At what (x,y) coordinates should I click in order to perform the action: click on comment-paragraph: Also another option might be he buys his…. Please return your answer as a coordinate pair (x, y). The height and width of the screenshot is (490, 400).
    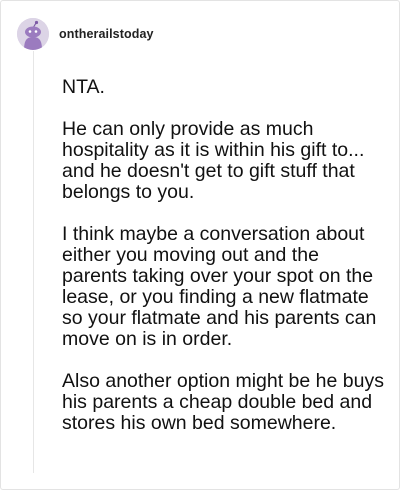
    Looking at the image, I should click on (223, 402).